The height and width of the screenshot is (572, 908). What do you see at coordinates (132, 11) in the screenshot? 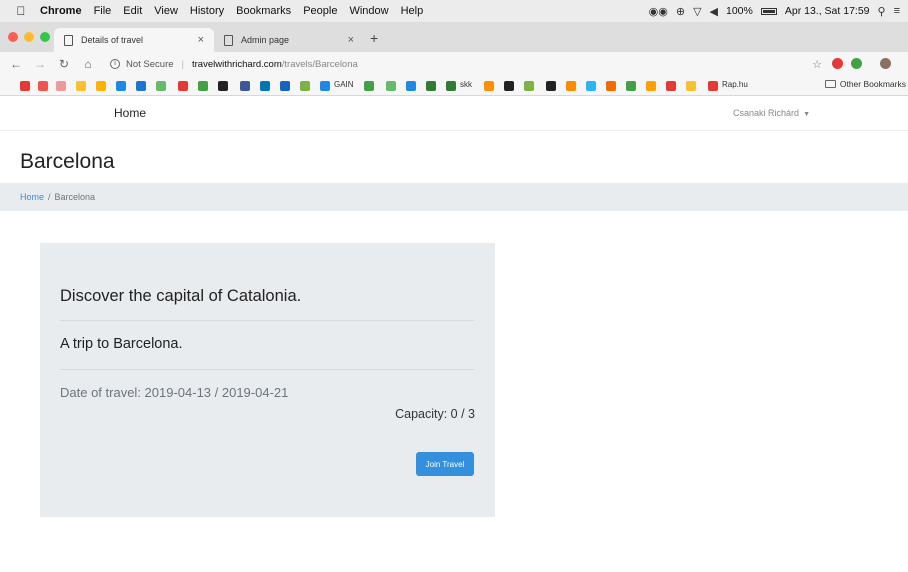
I see `menu-edit: Edit` at bounding box center [132, 11].